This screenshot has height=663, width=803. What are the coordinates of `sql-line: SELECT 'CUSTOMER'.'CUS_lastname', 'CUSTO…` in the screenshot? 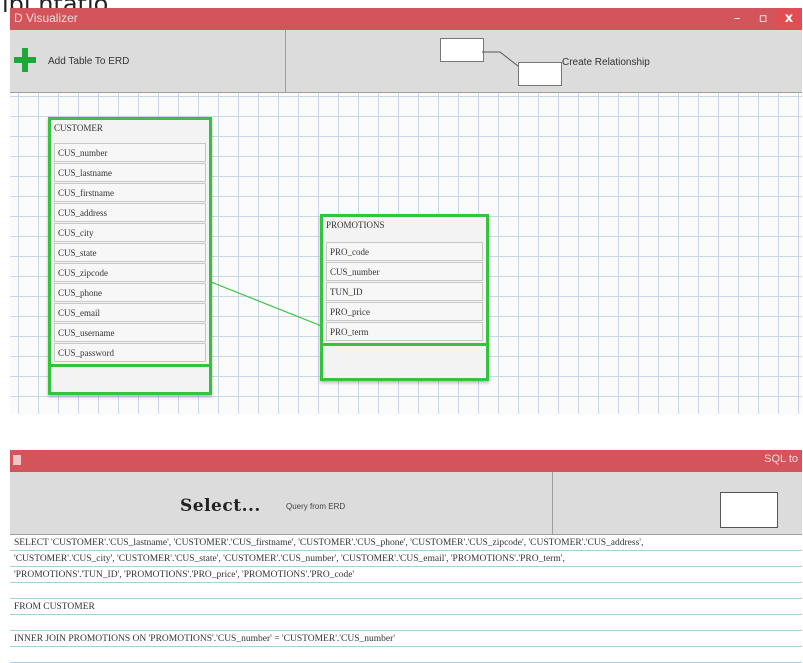 It's located at (329, 543).